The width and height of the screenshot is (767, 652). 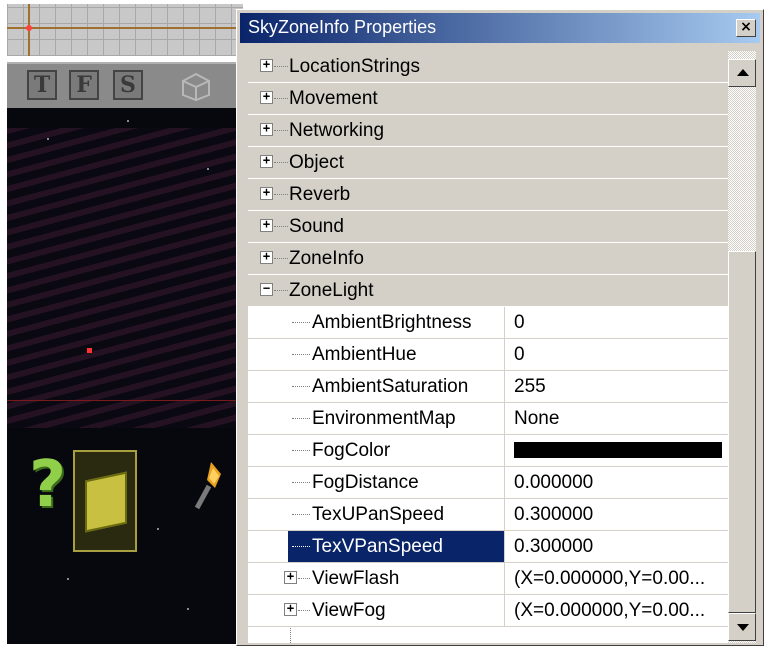 I want to click on title-bar: SkyZoneInfo Properties ×, so click(x=500, y=28).